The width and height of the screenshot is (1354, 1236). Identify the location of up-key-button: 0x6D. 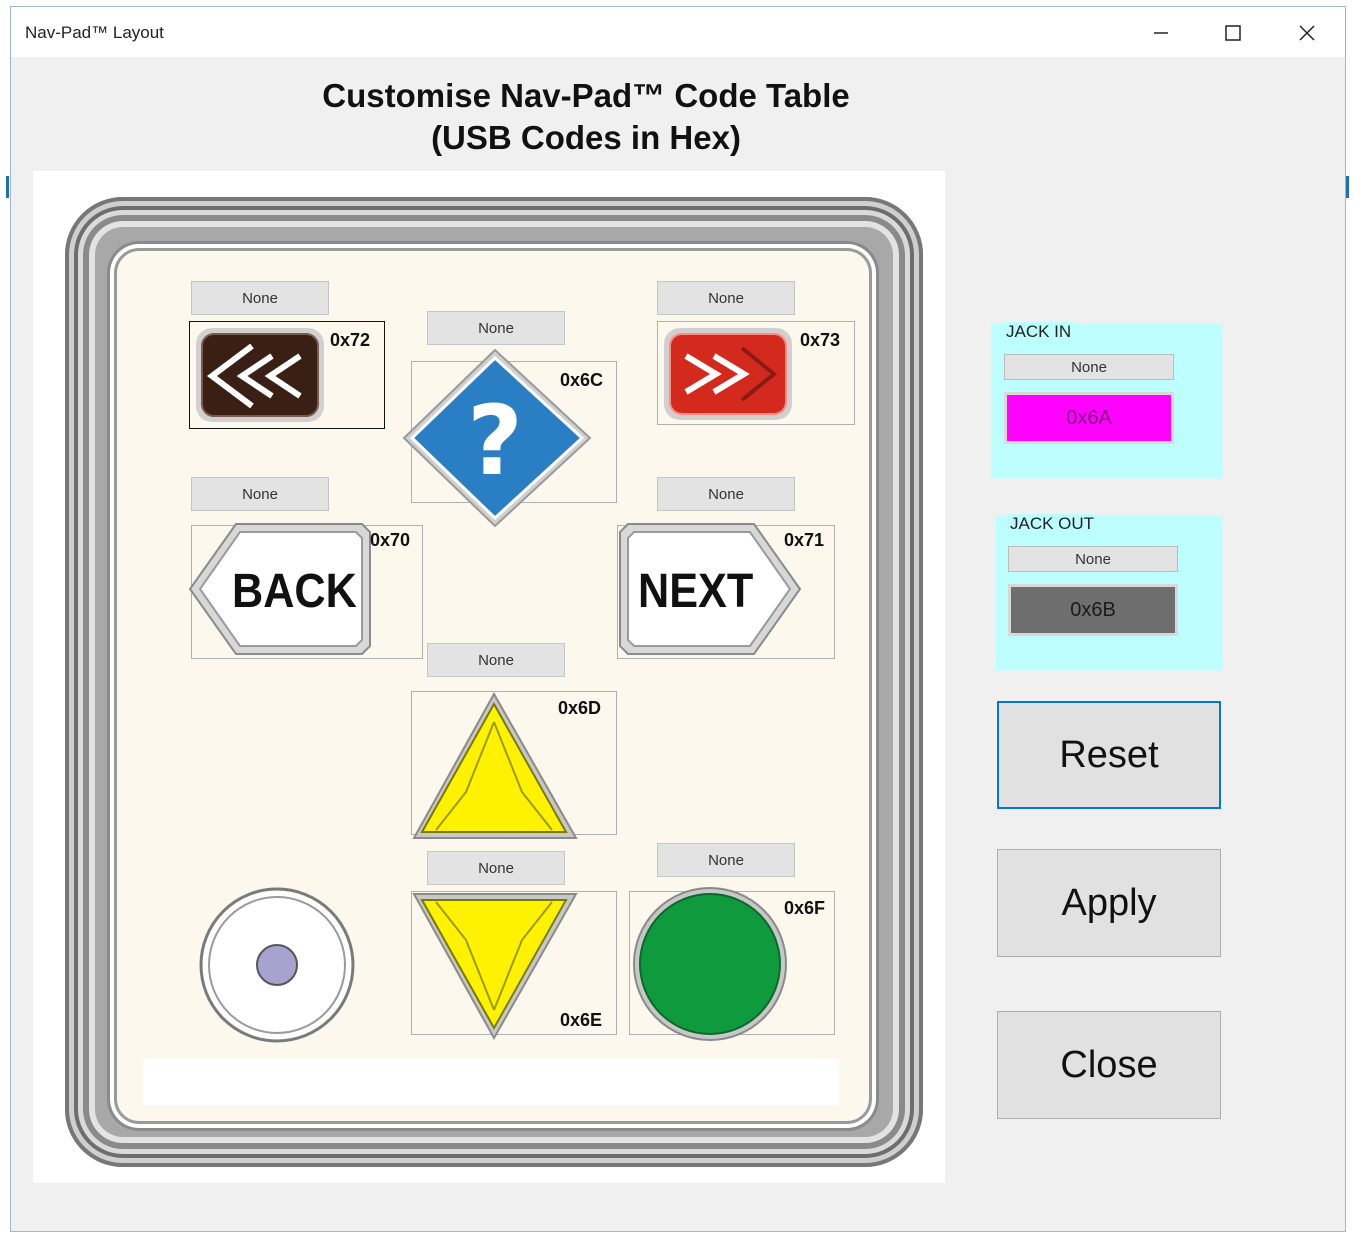
(514, 765).